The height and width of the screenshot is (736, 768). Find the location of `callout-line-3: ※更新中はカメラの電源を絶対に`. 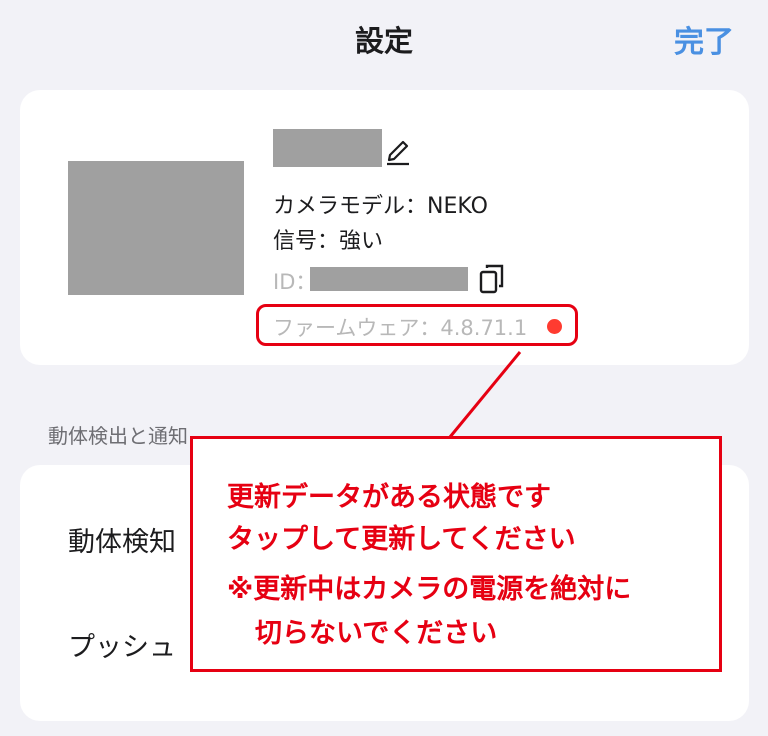

callout-line-3: ※更新中はカメラの電源を絶対に is located at coordinates (429, 589).